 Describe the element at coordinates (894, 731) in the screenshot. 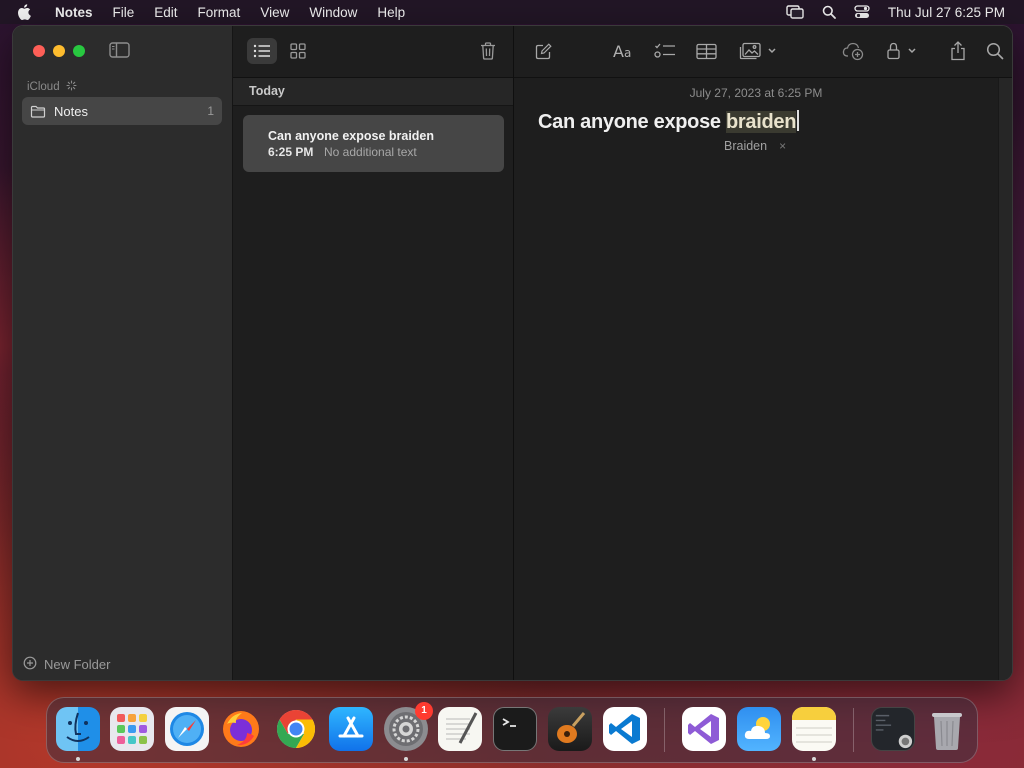

I see `window-preview-icon` at that location.